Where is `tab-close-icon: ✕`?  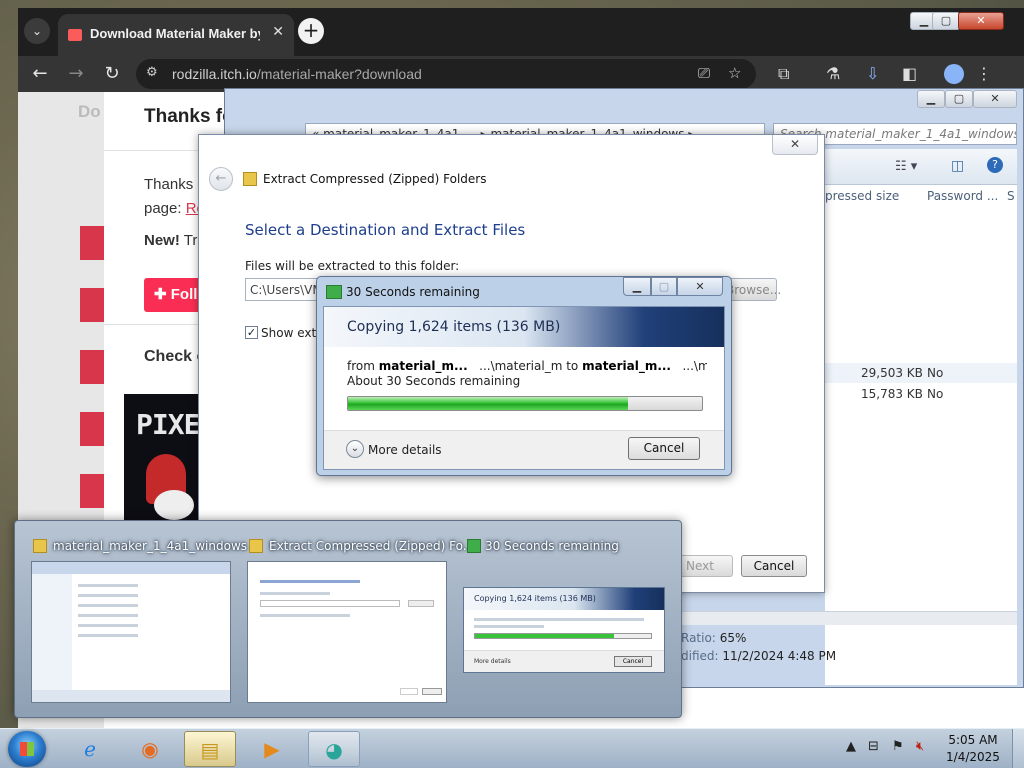
tab-close-icon: ✕ is located at coordinates (278, 32).